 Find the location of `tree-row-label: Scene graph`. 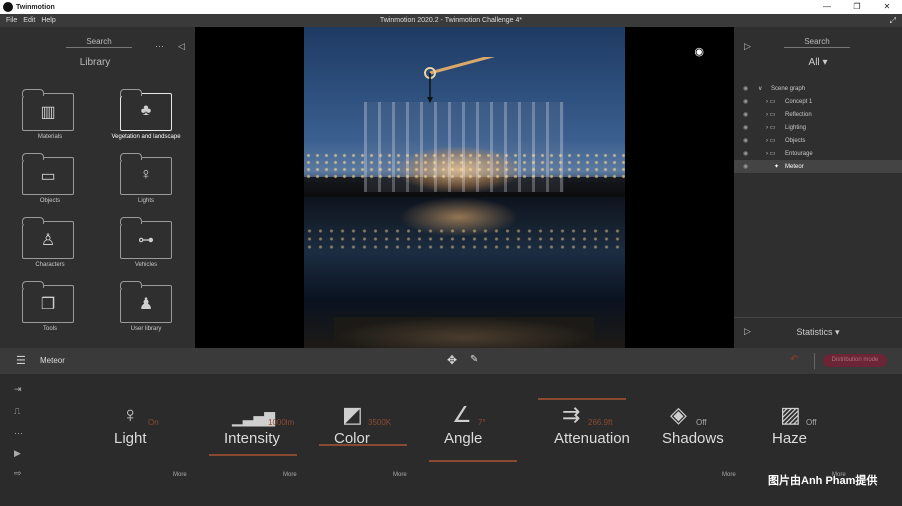

tree-row-label: Scene graph is located at coordinates (788, 88).